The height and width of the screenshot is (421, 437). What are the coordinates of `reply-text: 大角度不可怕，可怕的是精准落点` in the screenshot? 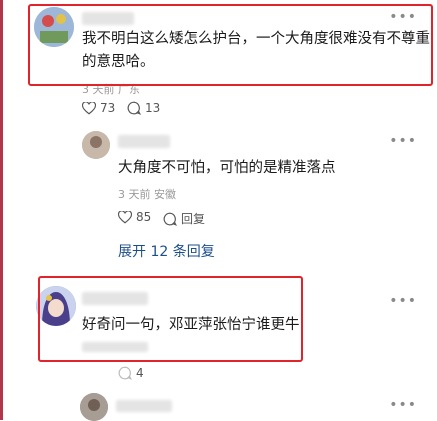 It's located at (227, 168).